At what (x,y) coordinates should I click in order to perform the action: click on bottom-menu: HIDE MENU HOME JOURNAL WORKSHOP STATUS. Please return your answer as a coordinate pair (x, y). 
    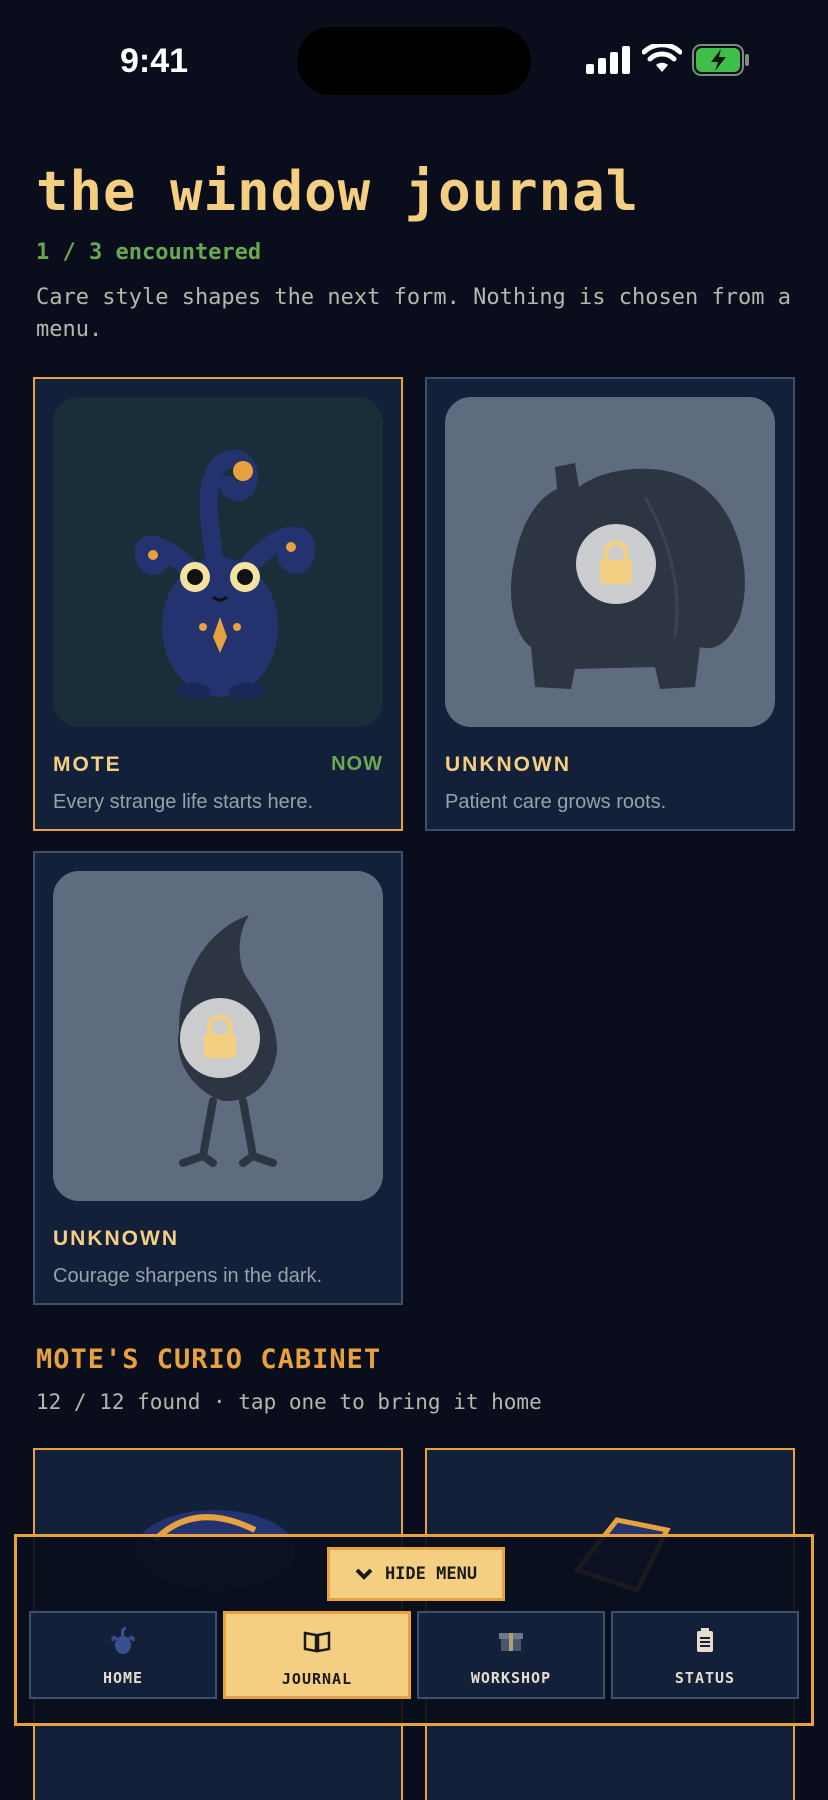
    Looking at the image, I should click on (414, 1630).